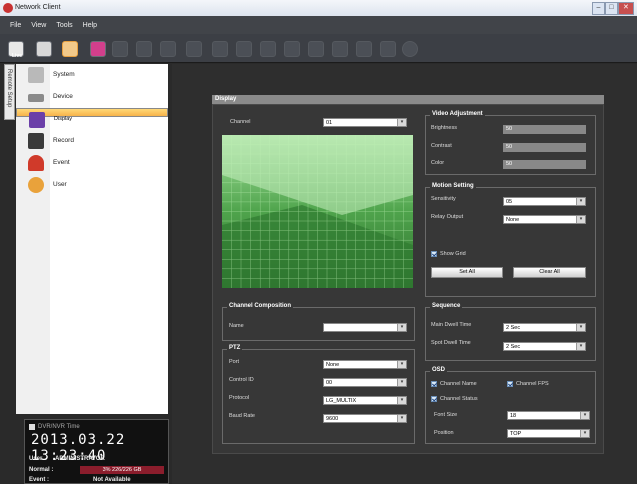  What do you see at coordinates (36, 185) in the screenshot?
I see `user-icon` at bounding box center [36, 185].